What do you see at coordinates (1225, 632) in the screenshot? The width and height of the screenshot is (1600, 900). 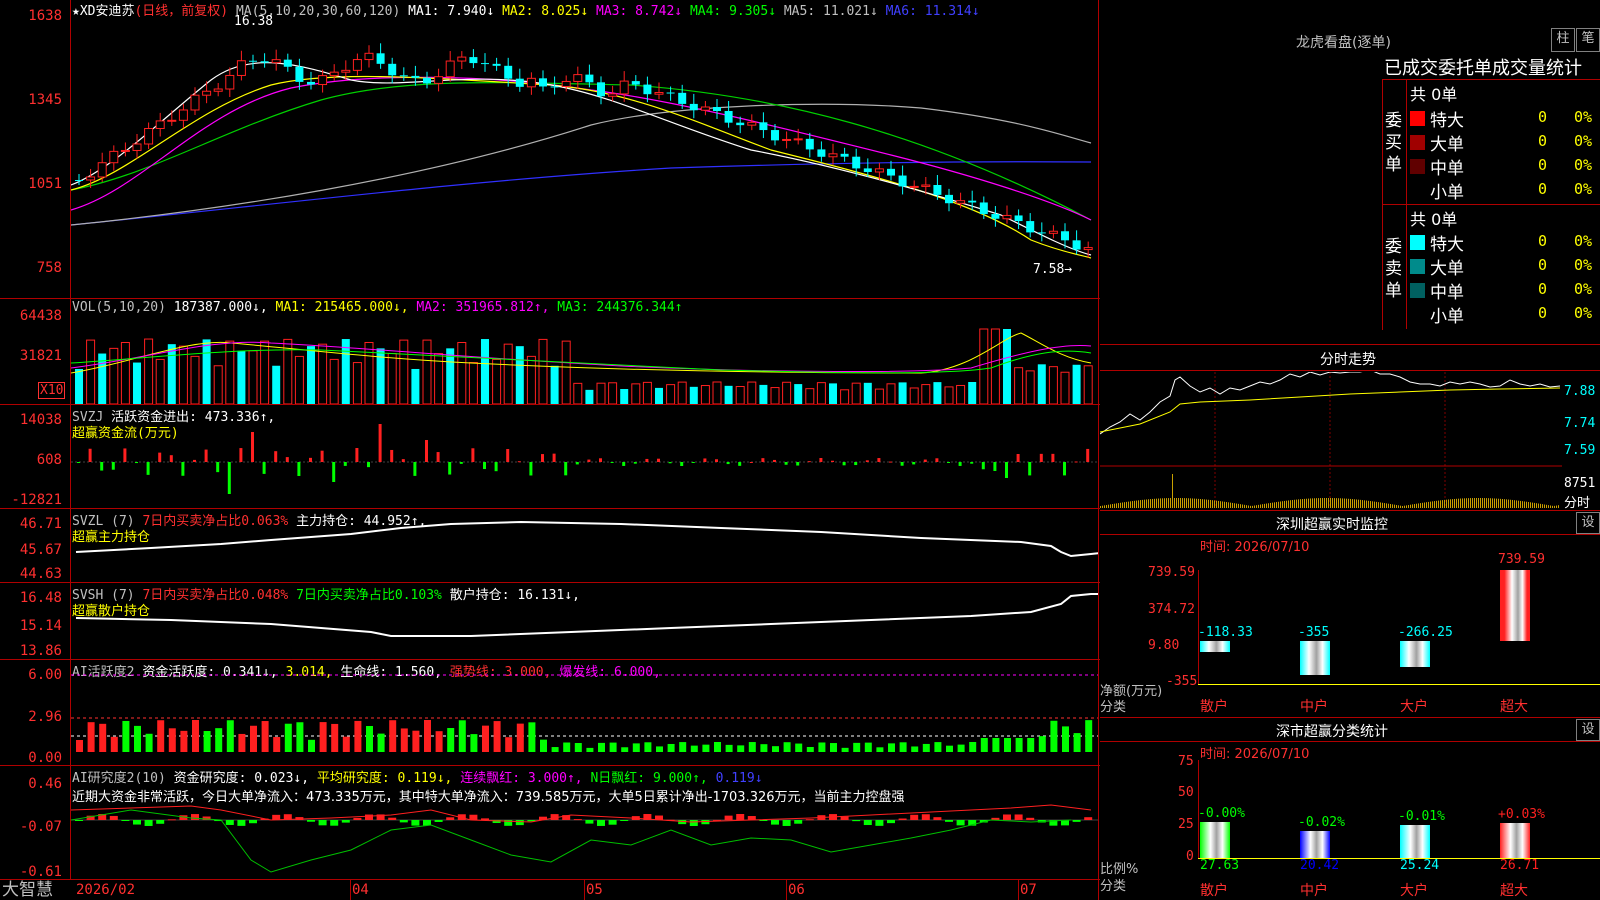 I see `sz-bar-value: -118.33` at bounding box center [1225, 632].